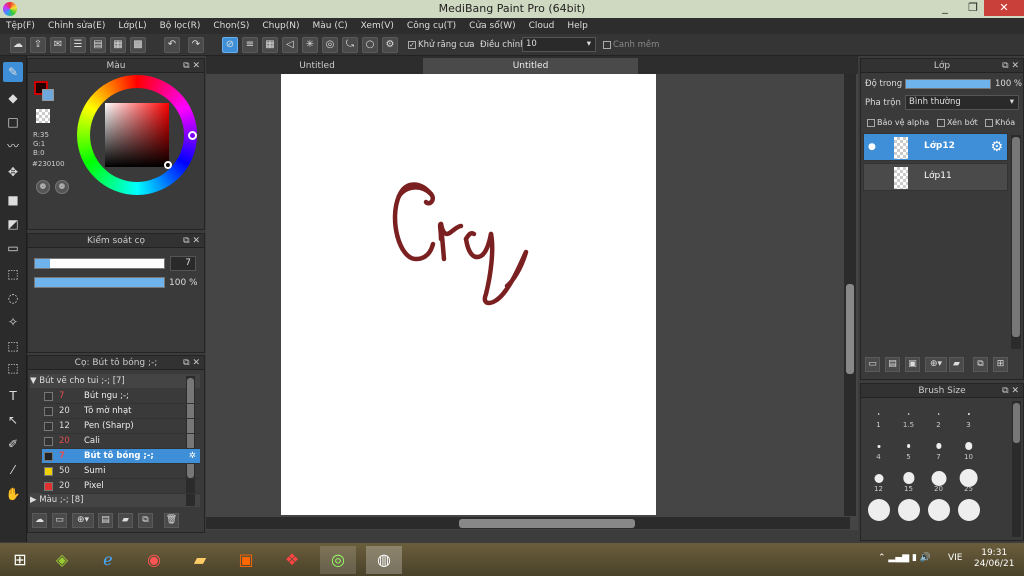  Describe the element at coordinates (968, 415) in the screenshot. I see `brush-size-preset: 3` at that location.